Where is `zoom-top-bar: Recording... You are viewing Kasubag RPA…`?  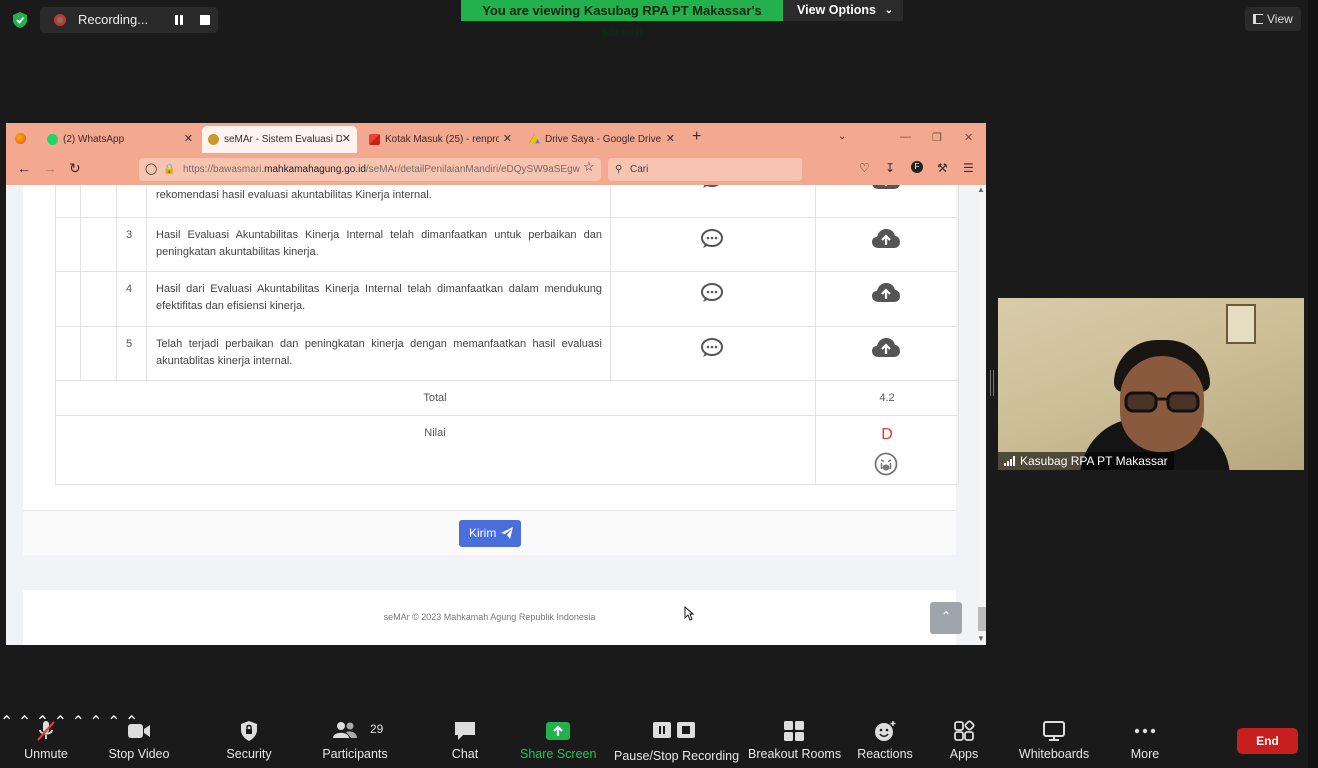
zoom-top-bar: Recording... You are viewing Kasubag RPA… is located at coordinates (659, 20).